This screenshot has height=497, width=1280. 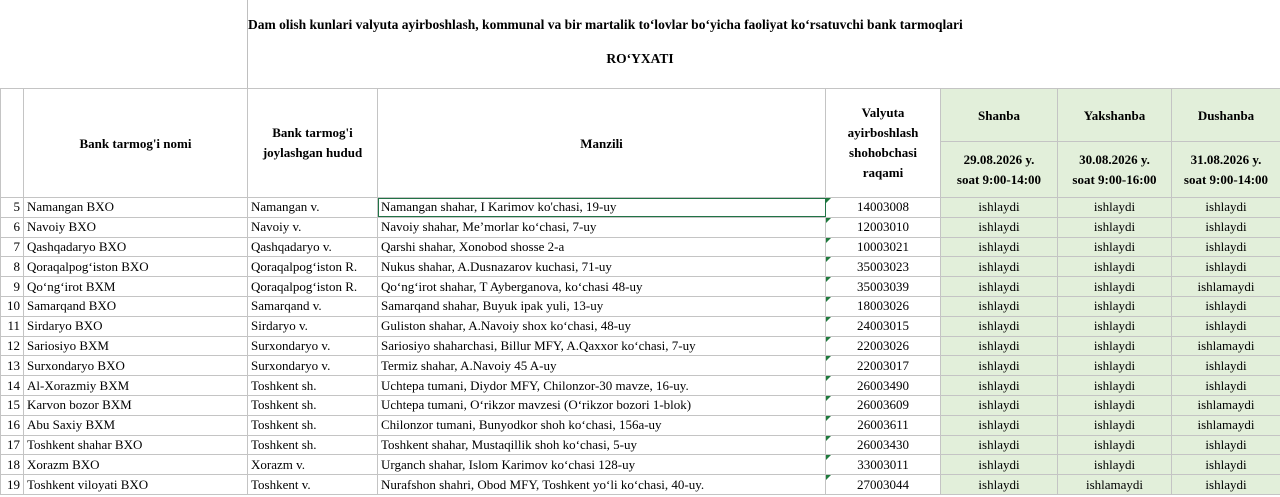 What do you see at coordinates (883, 286) in the screenshot?
I see `exchange-code-cell: 35003039` at bounding box center [883, 286].